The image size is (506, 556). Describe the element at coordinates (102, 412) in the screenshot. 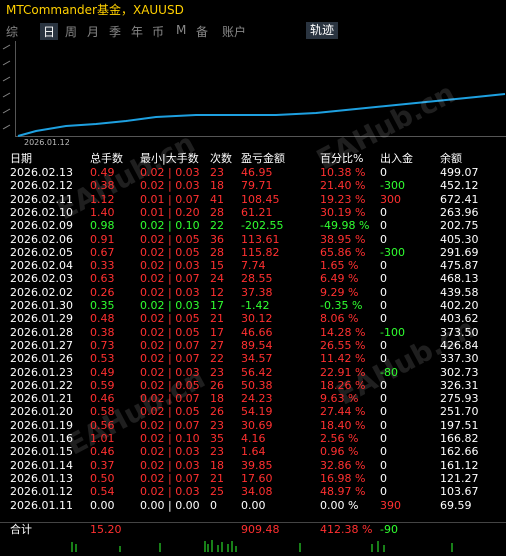

I see `cell-total: 0.58` at that location.